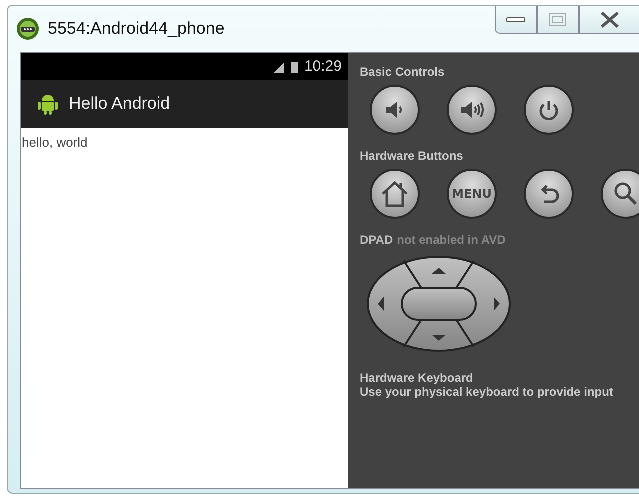 This screenshot has width=639, height=497. What do you see at coordinates (549, 194) in the screenshot?
I see `back-button` at bounding box center [549, 194].